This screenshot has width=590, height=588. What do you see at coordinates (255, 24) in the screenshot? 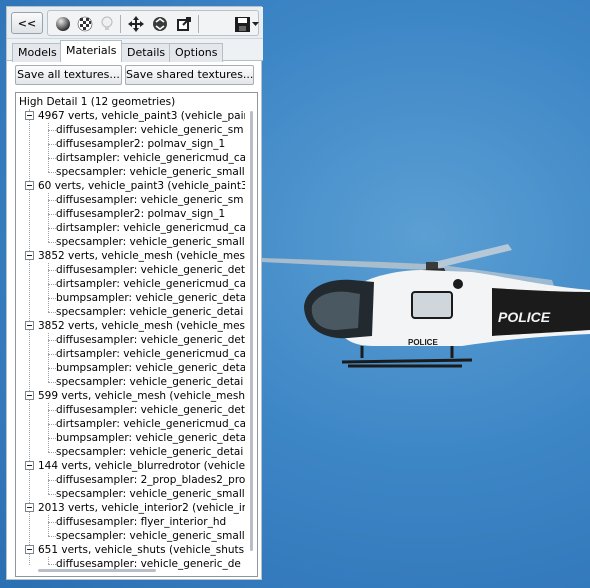
I see `dropdown-arrow-icon` at bounding box center [255, 24].